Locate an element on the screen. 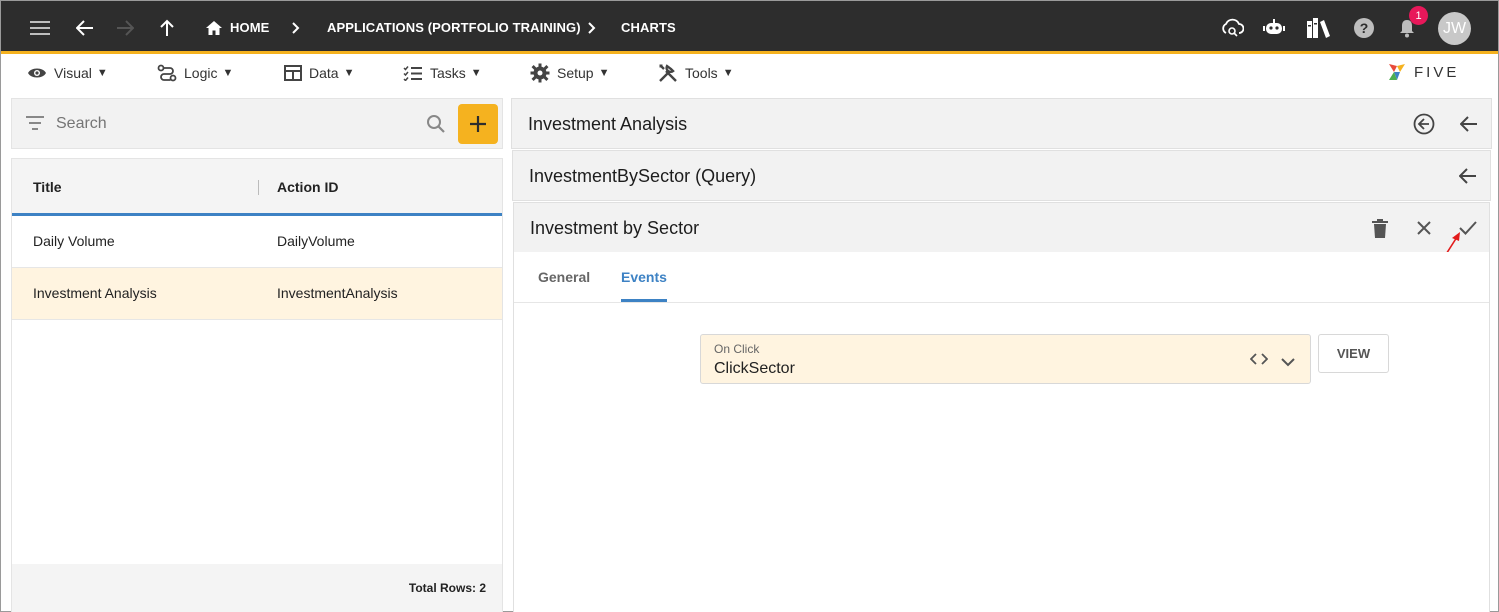 This screenshot has width=1499, height=612. view-button: VIEW is located at coordinates (1353, 353).